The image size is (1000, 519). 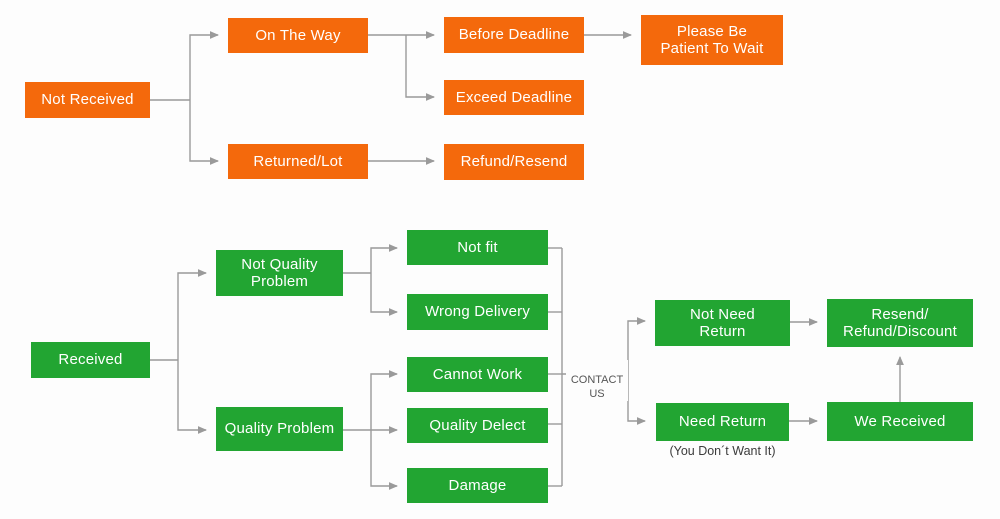 I want to click on edge-contact-us-to-need-return, so click(x=636, y=399).